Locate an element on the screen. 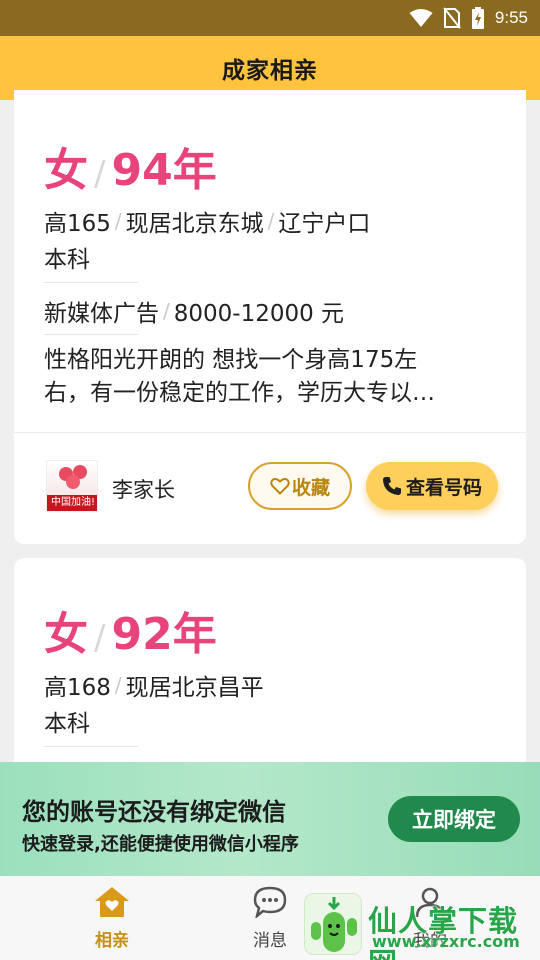 Image resolution: width=540 pixels, height=960 pixels. nav-item-home: 相亲 is located at coordinates (112, 918).